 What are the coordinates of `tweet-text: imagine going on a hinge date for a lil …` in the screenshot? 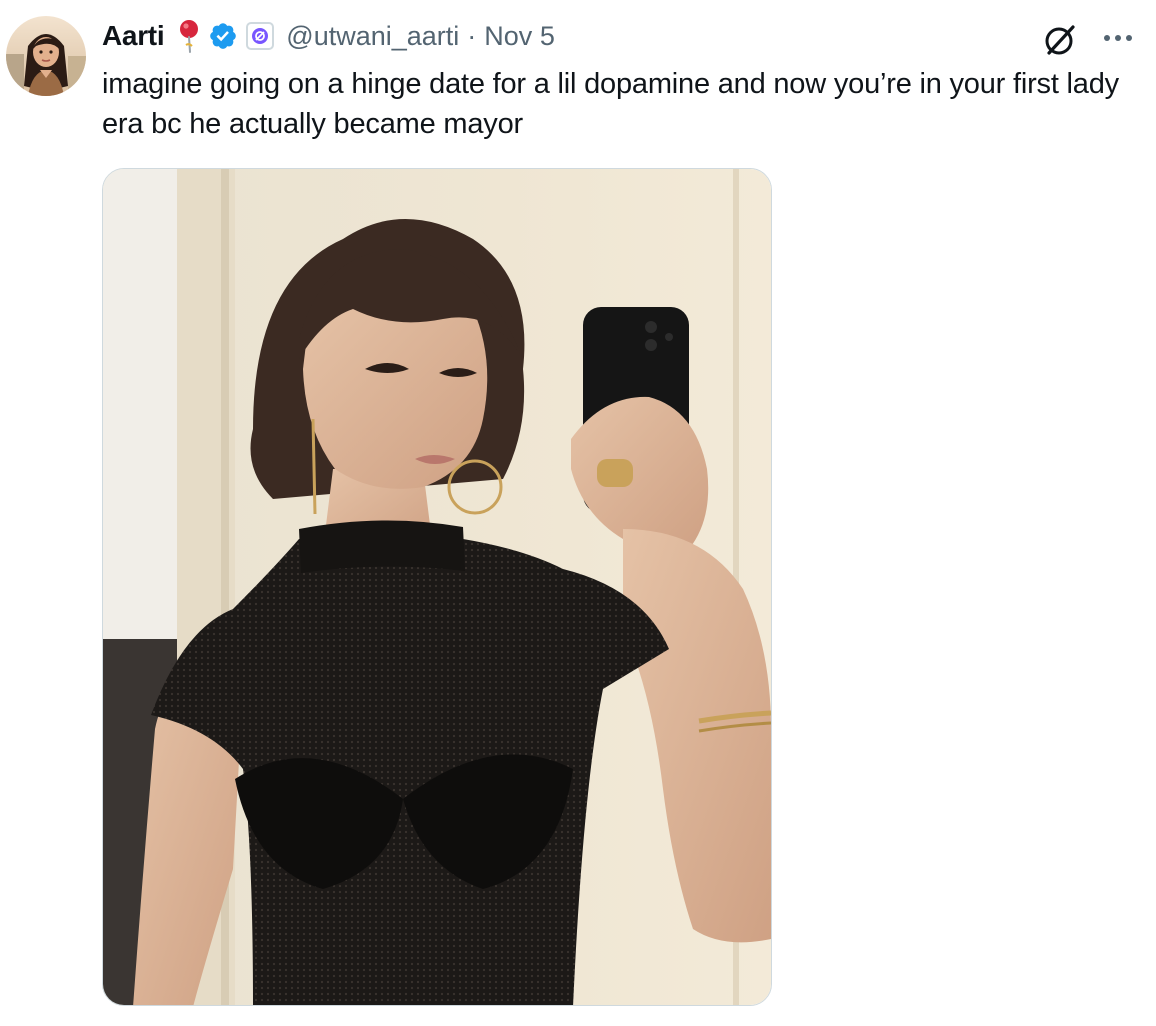 It's located at (610, 104).